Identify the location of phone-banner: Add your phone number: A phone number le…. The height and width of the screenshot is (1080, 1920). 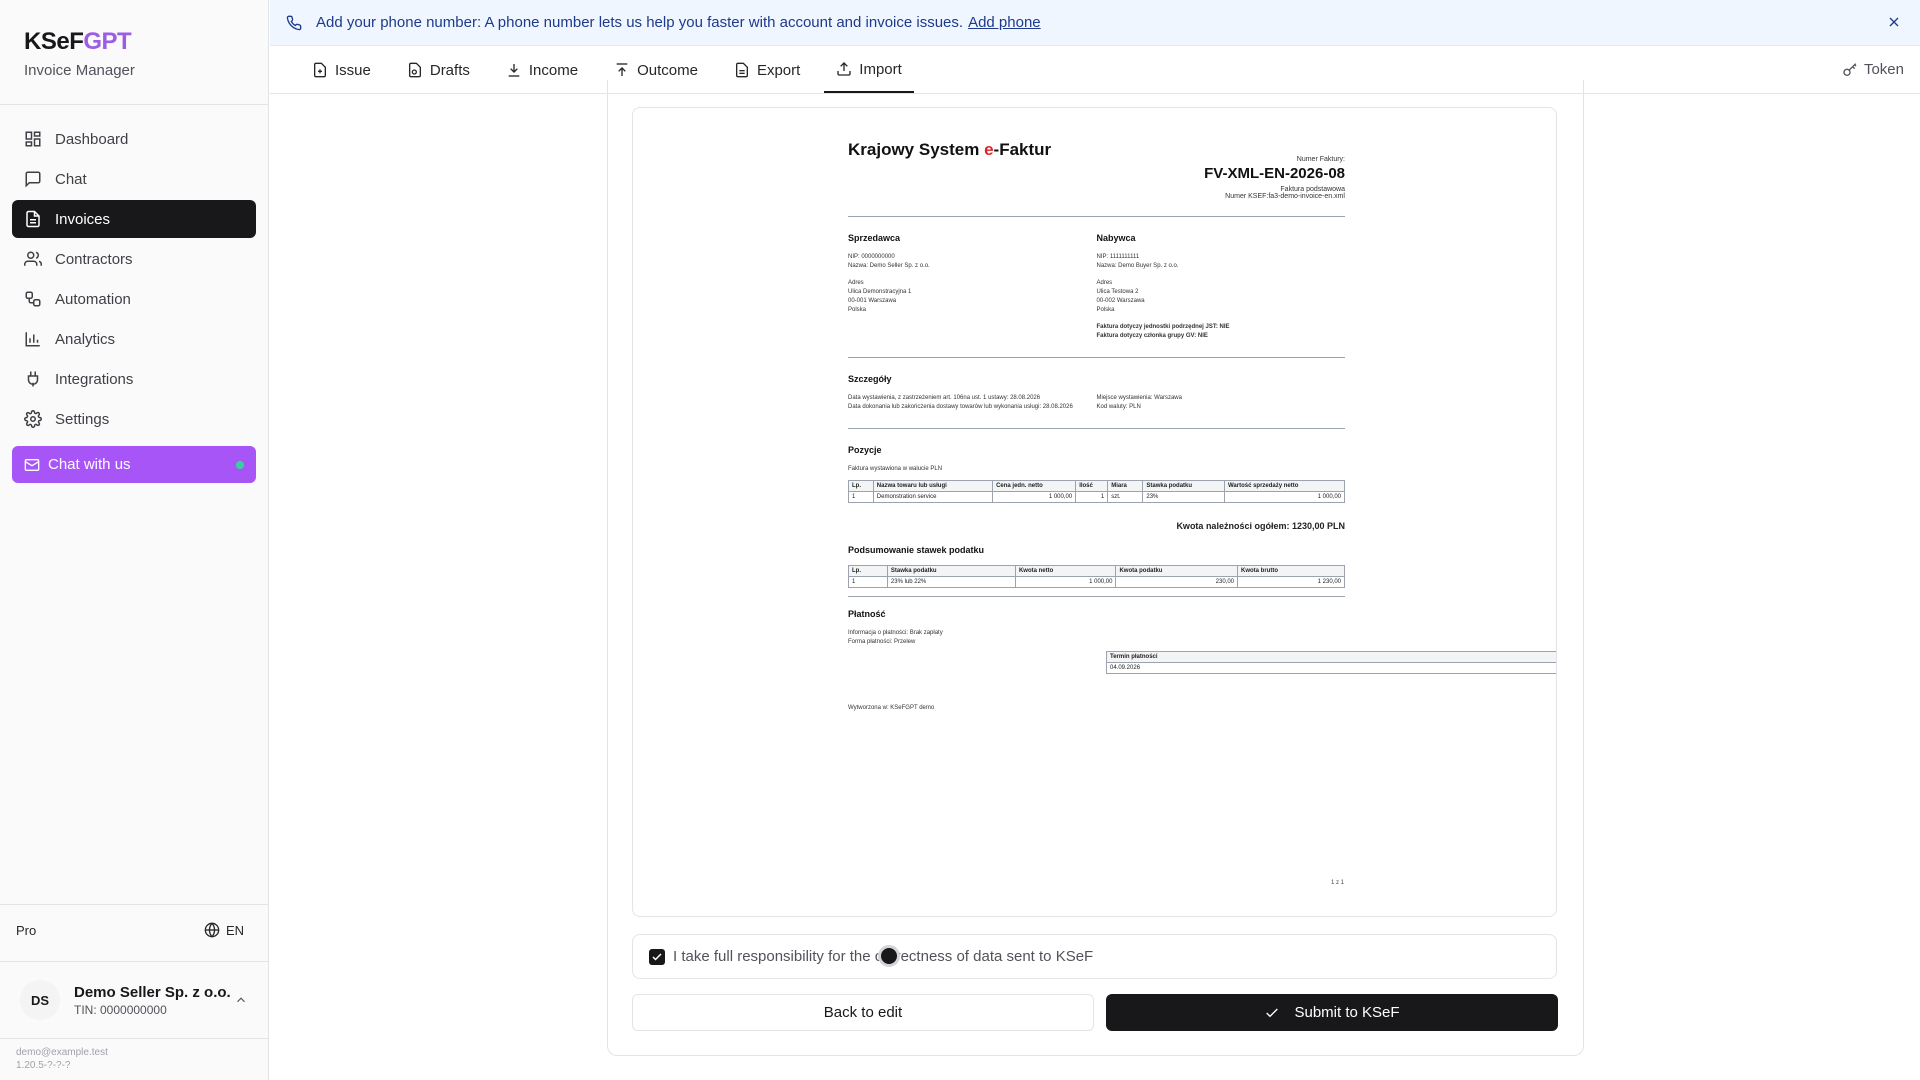
(1095, 23).